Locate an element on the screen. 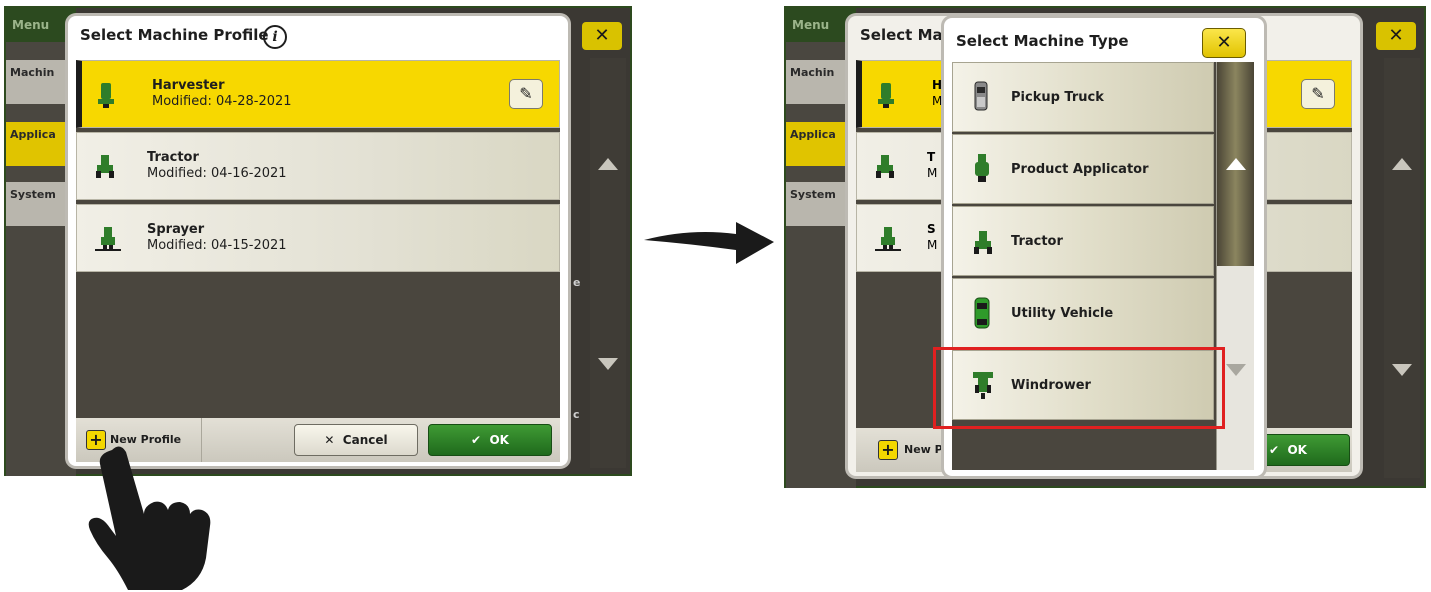 The image size is (1431, 592). type-row-utility-vehicle: Utility Vehicle is located at coordinates (1083, 313).